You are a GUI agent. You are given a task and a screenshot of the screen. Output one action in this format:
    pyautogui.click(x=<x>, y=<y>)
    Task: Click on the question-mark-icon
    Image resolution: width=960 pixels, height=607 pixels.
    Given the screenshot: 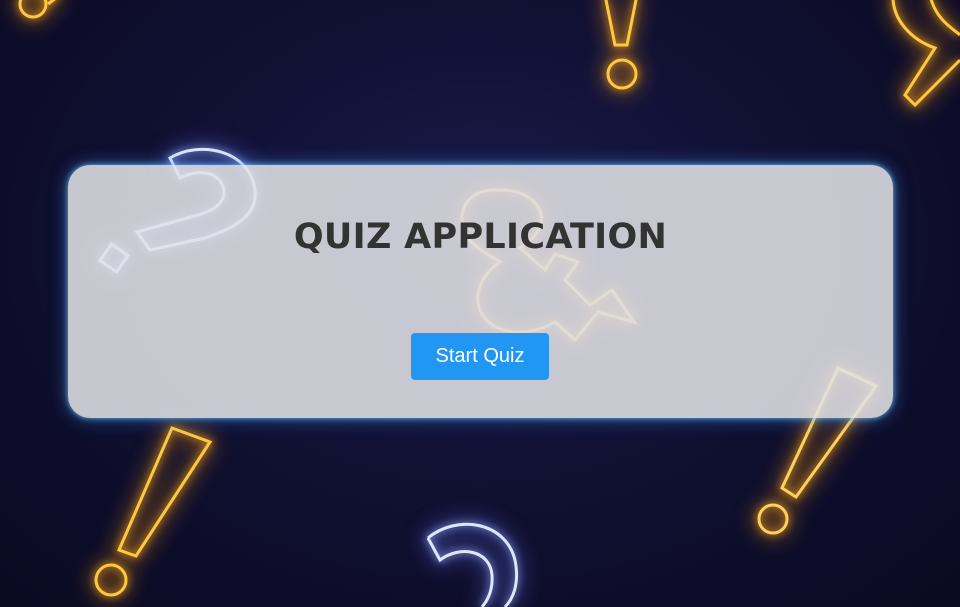 What is the action you would take?
    pyautogui.click(x=472, y=564)
    